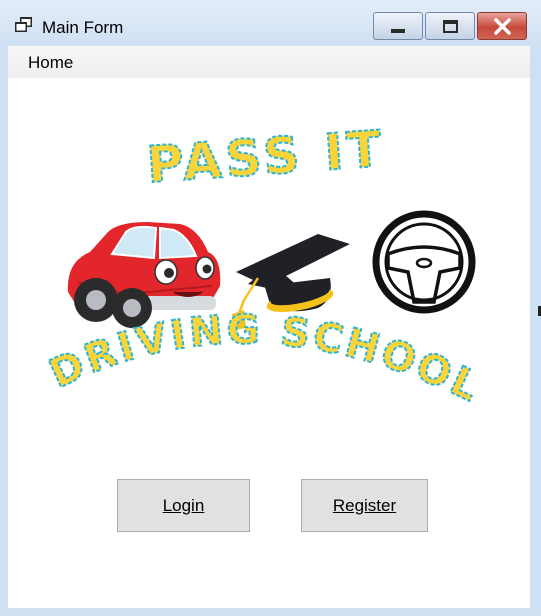  I want to click on minimize-button, so click(398, 26).